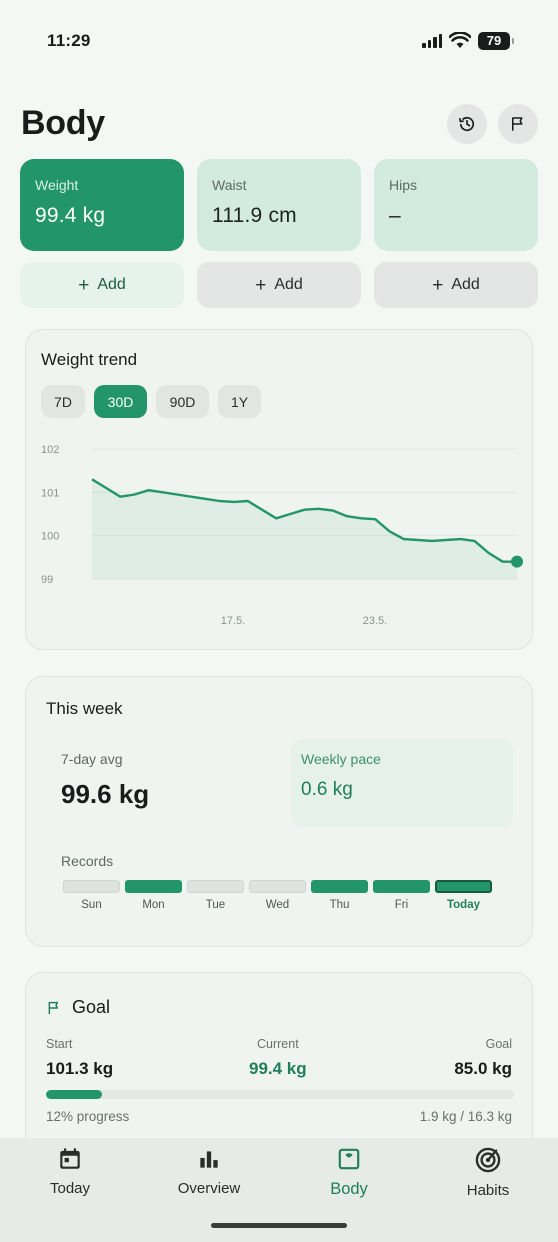 This screenshot has height=1242, width=558. I want to click on start-value: 101.3 kg, so click(80, 1068).